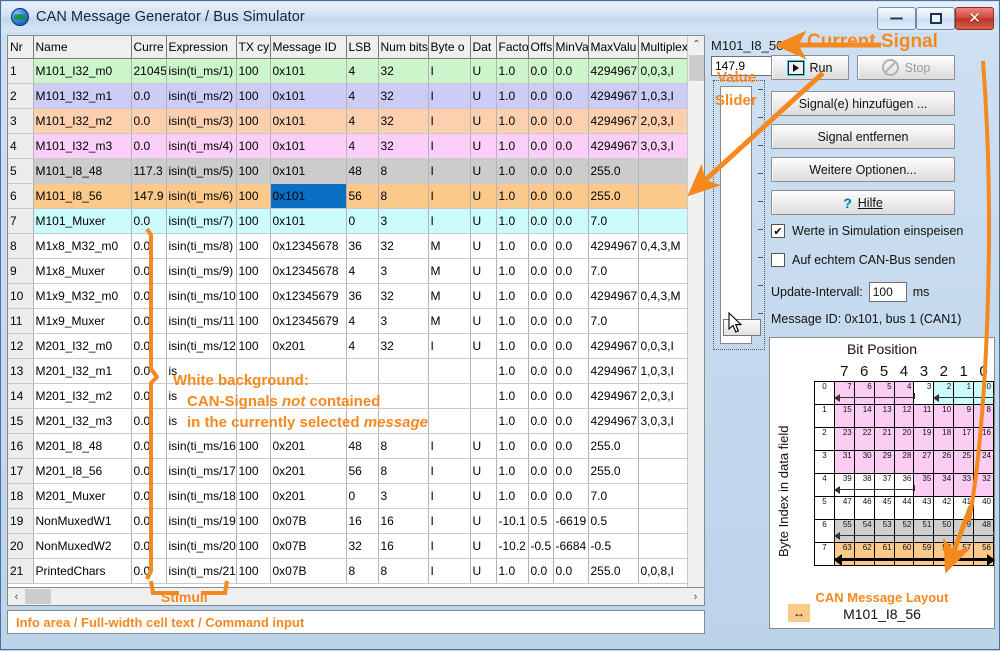  What do you see at coordinates (664, 146) in the screenshot?
I see `cell-multiplex: 3,0,3,I` at bounding box center [664, 146].